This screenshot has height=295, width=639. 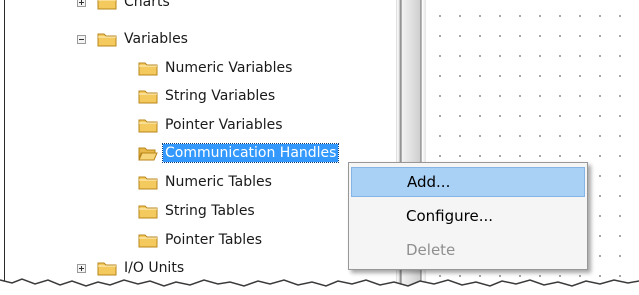 I want to click on tree-item-communication-handles: Communication Handles, so click(x=239, y=153).